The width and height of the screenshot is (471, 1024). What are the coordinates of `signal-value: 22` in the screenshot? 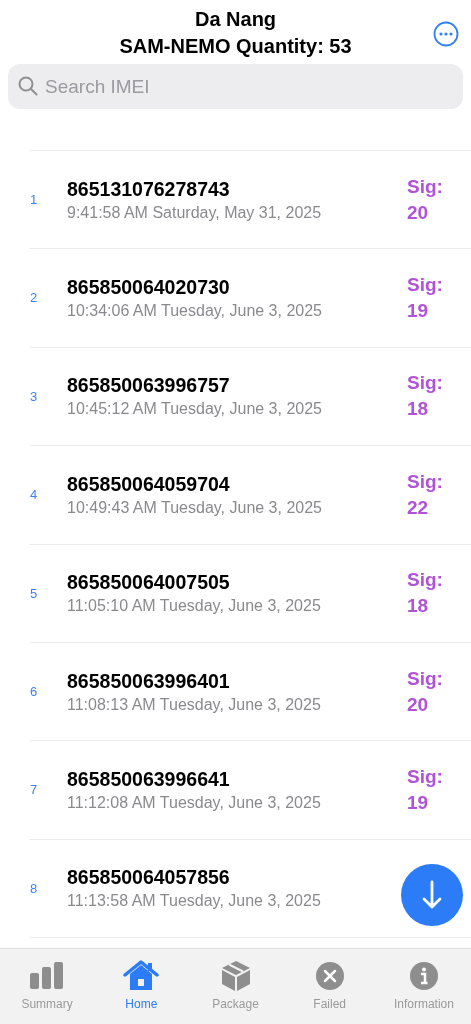 It's located at (418, 507).